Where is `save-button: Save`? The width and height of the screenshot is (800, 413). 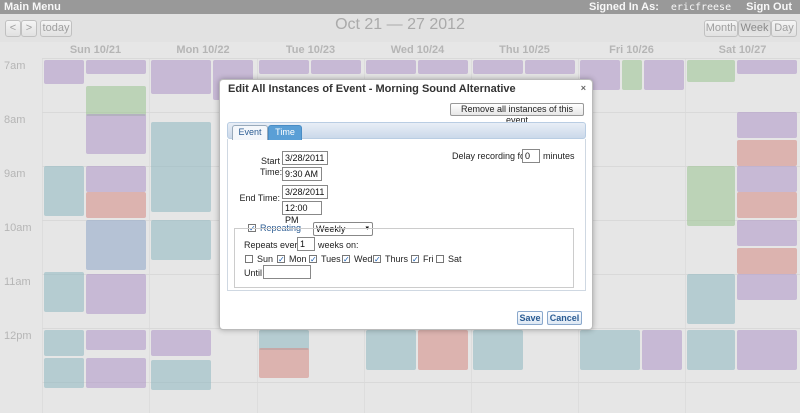
save-button: Save is located at coordinates (530, 318).